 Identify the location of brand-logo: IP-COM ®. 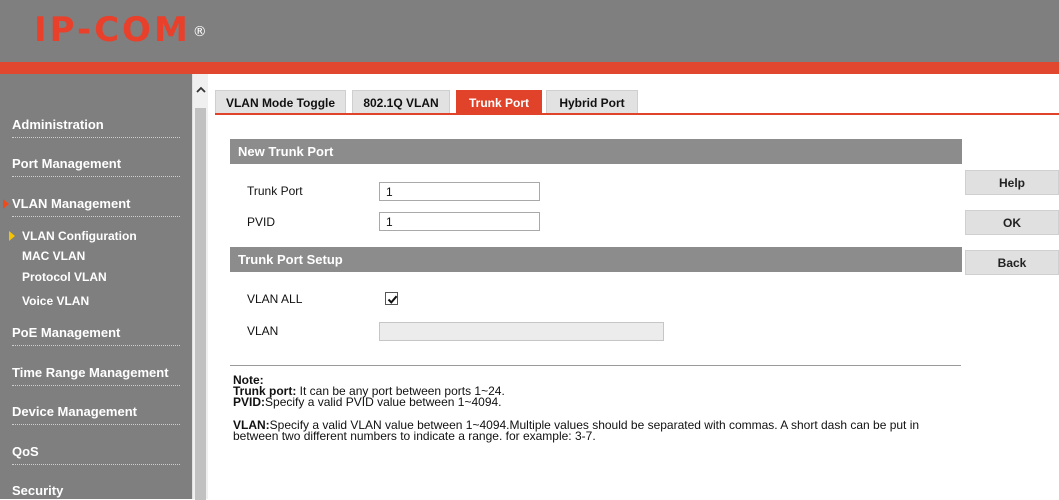
(120, 30).